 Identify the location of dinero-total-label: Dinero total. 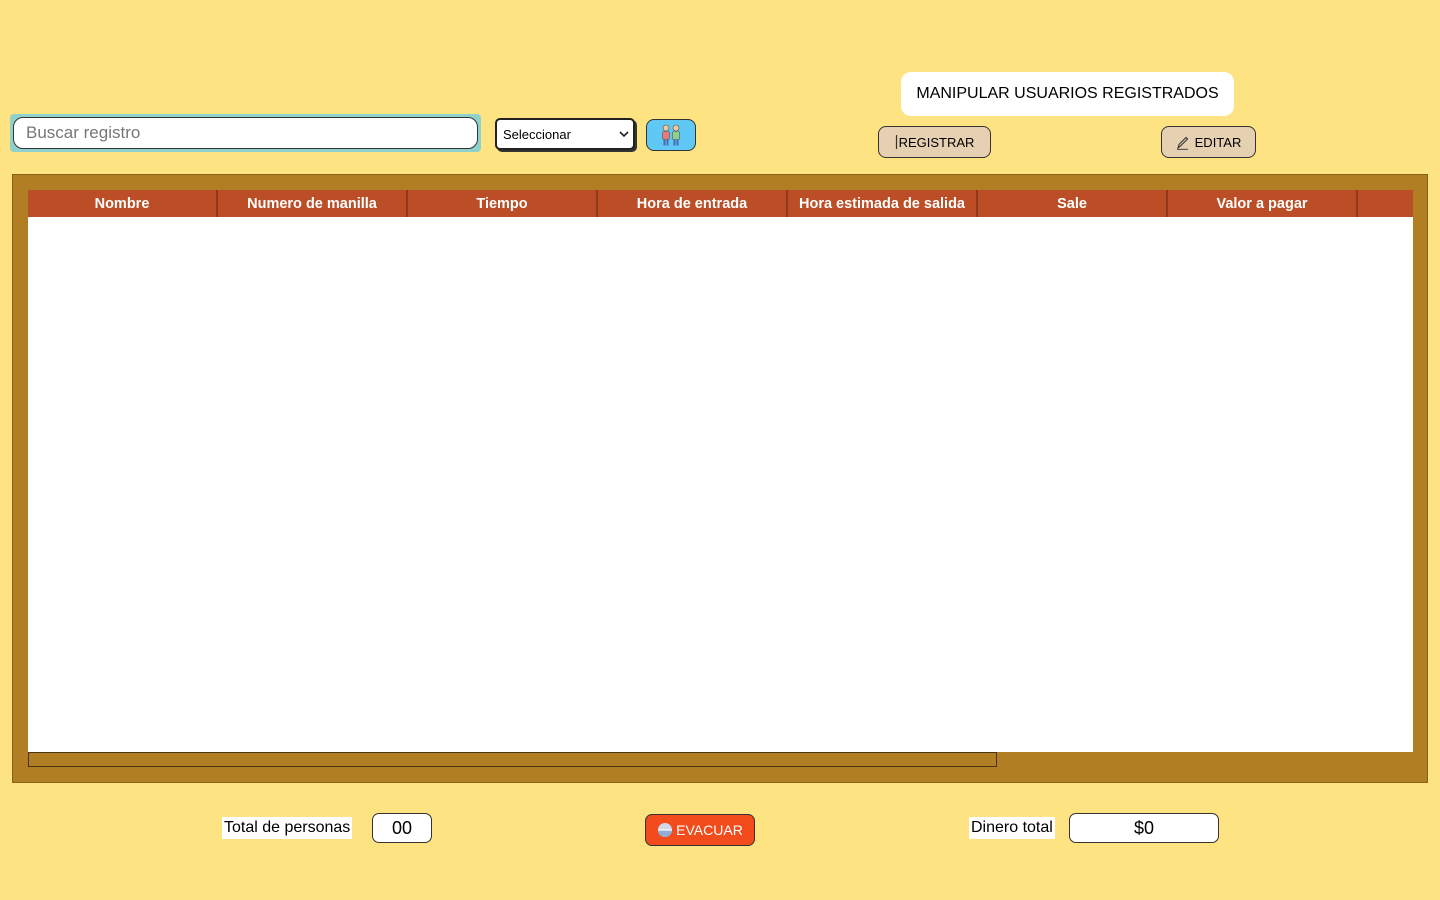
(1012, 828).